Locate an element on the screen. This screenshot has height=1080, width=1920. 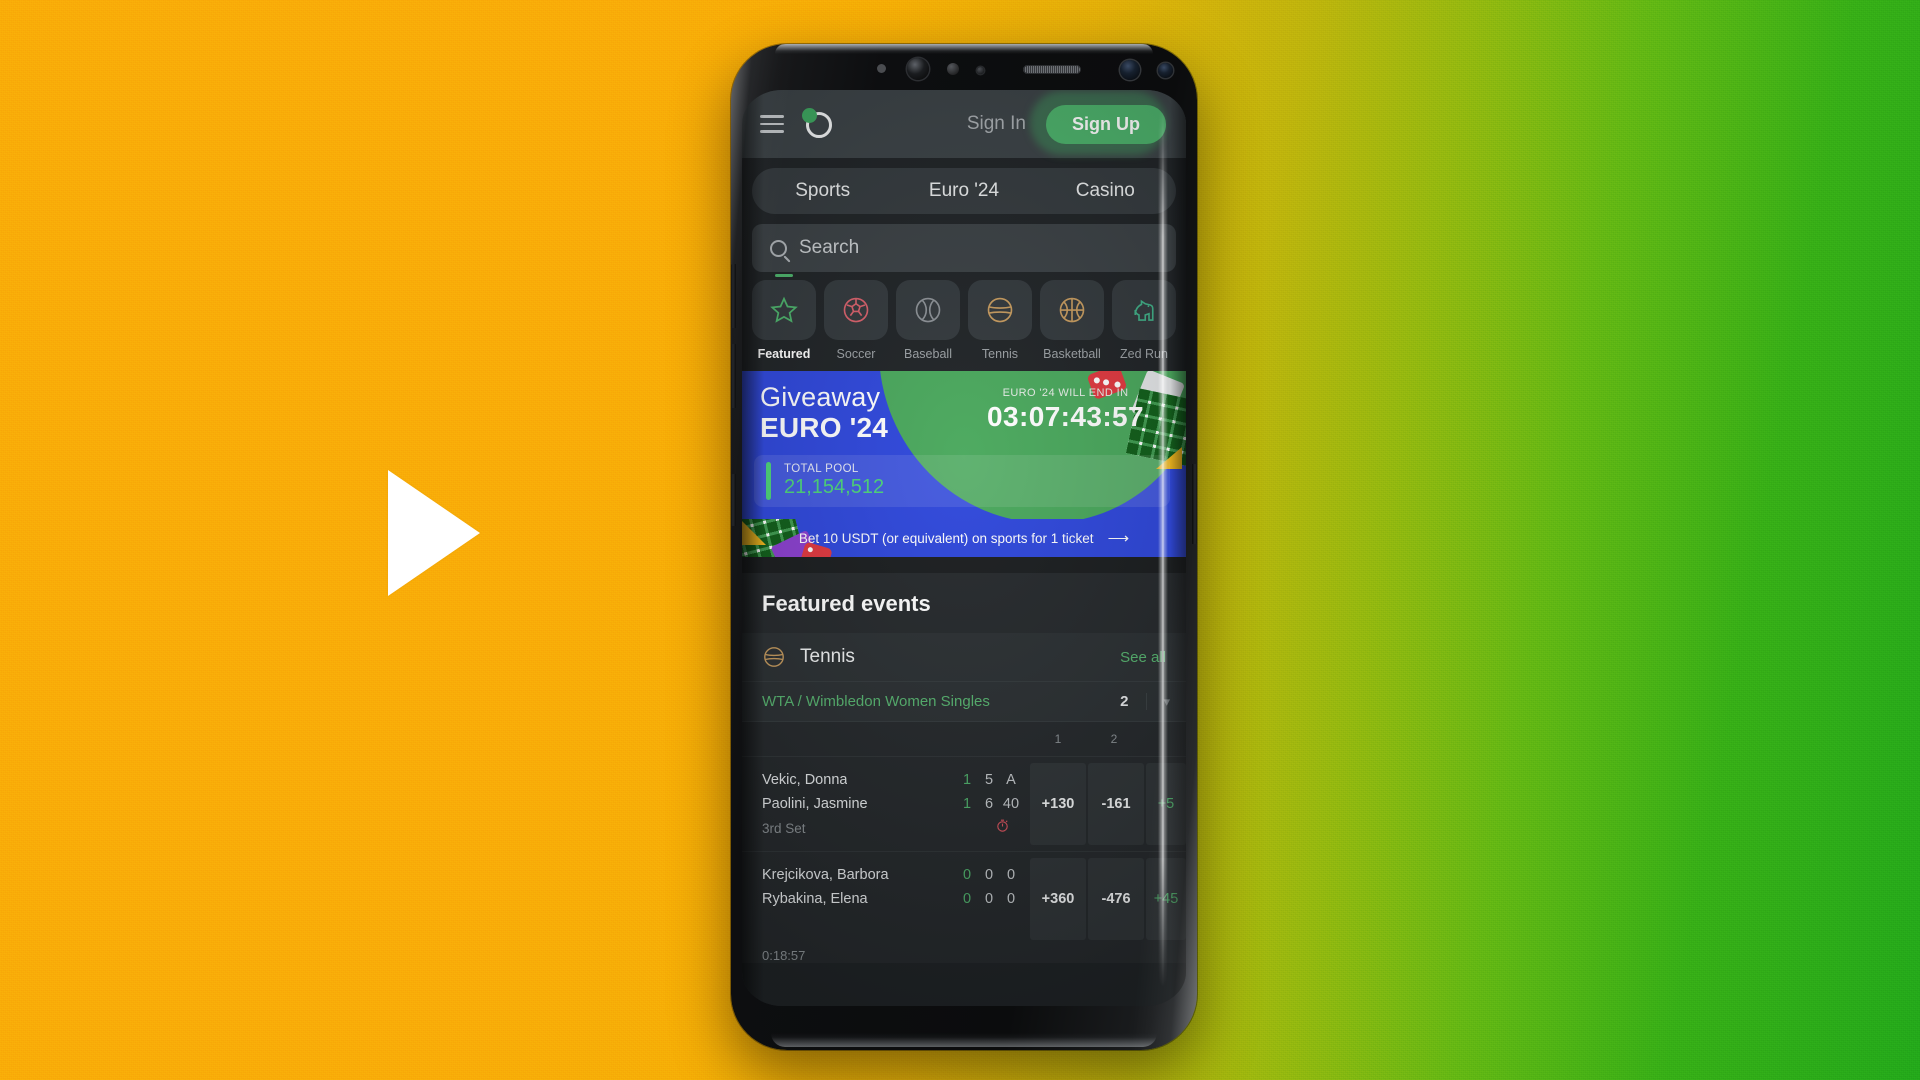
category-soccer-label: Soccer is located at coordinates (856, 354).